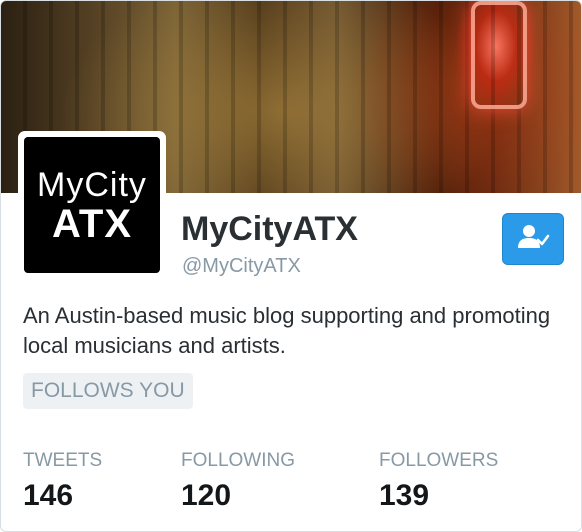  I want to click on banner-neon-sign, so click(499, 55).